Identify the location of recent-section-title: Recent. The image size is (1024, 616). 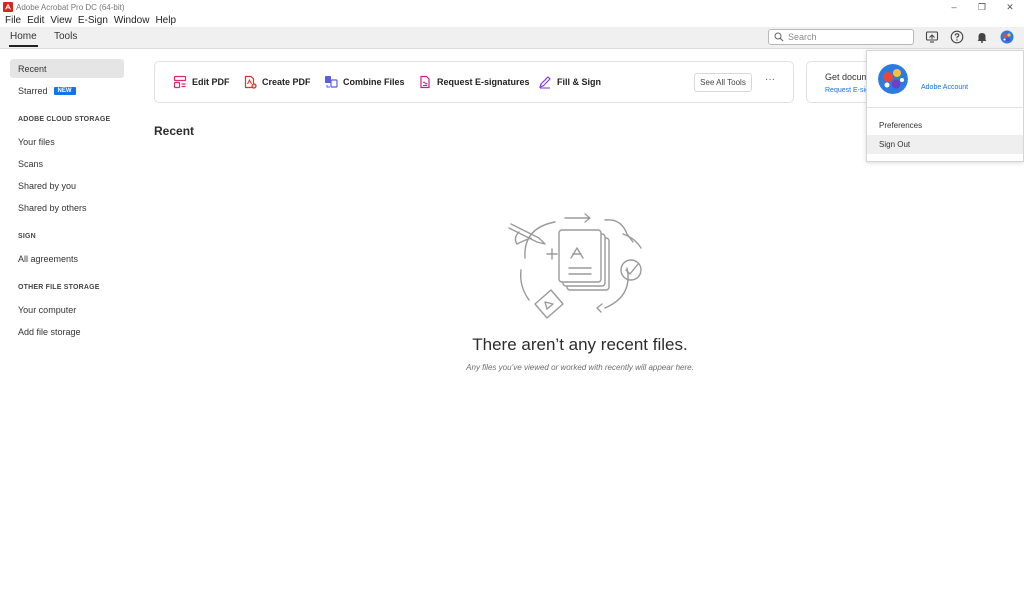
(174, 131).